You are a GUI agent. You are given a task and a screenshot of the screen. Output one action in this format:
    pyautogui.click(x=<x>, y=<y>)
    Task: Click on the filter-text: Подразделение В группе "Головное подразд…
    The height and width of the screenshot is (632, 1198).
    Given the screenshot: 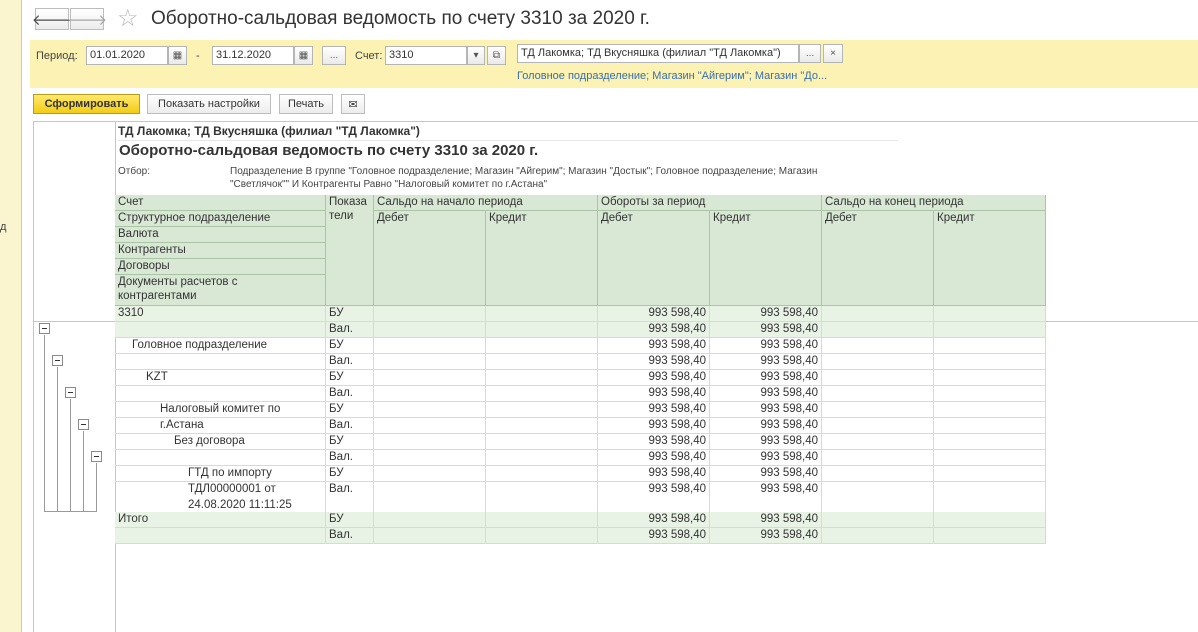 What is the action you would take?
    pyautogui.click(x=565, y=178)
    